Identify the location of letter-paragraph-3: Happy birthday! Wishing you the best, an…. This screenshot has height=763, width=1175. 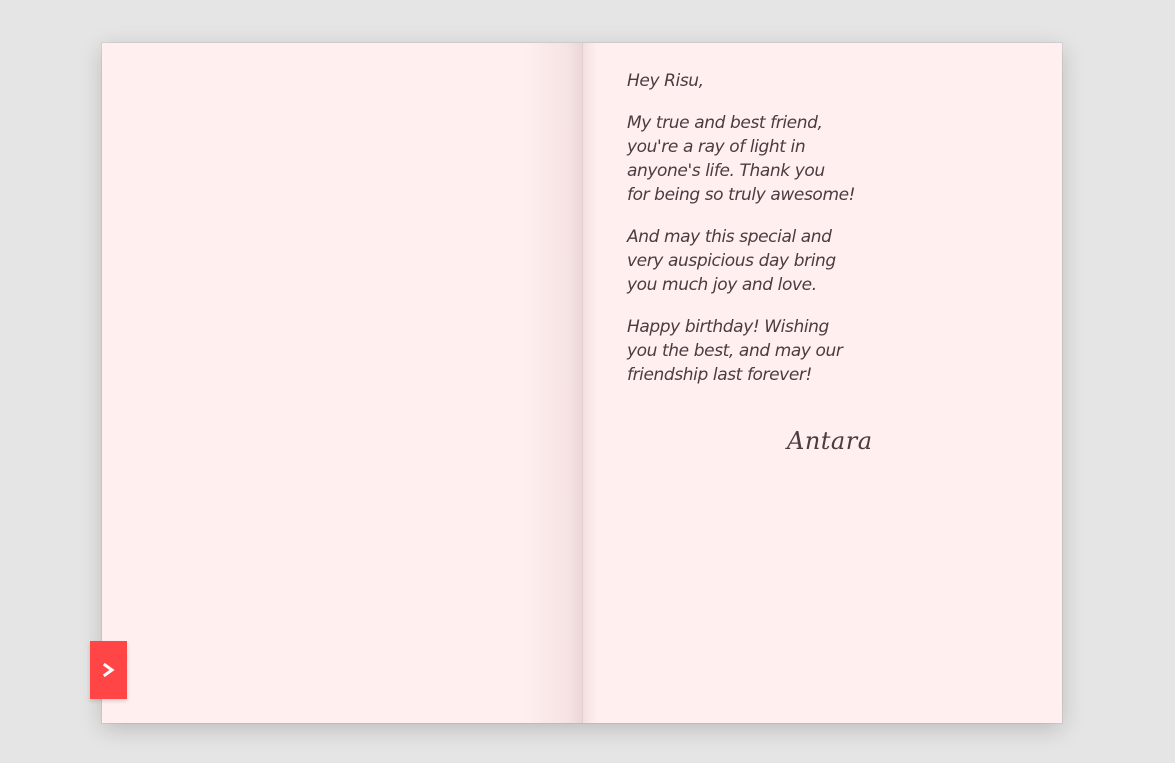
(735, 351).